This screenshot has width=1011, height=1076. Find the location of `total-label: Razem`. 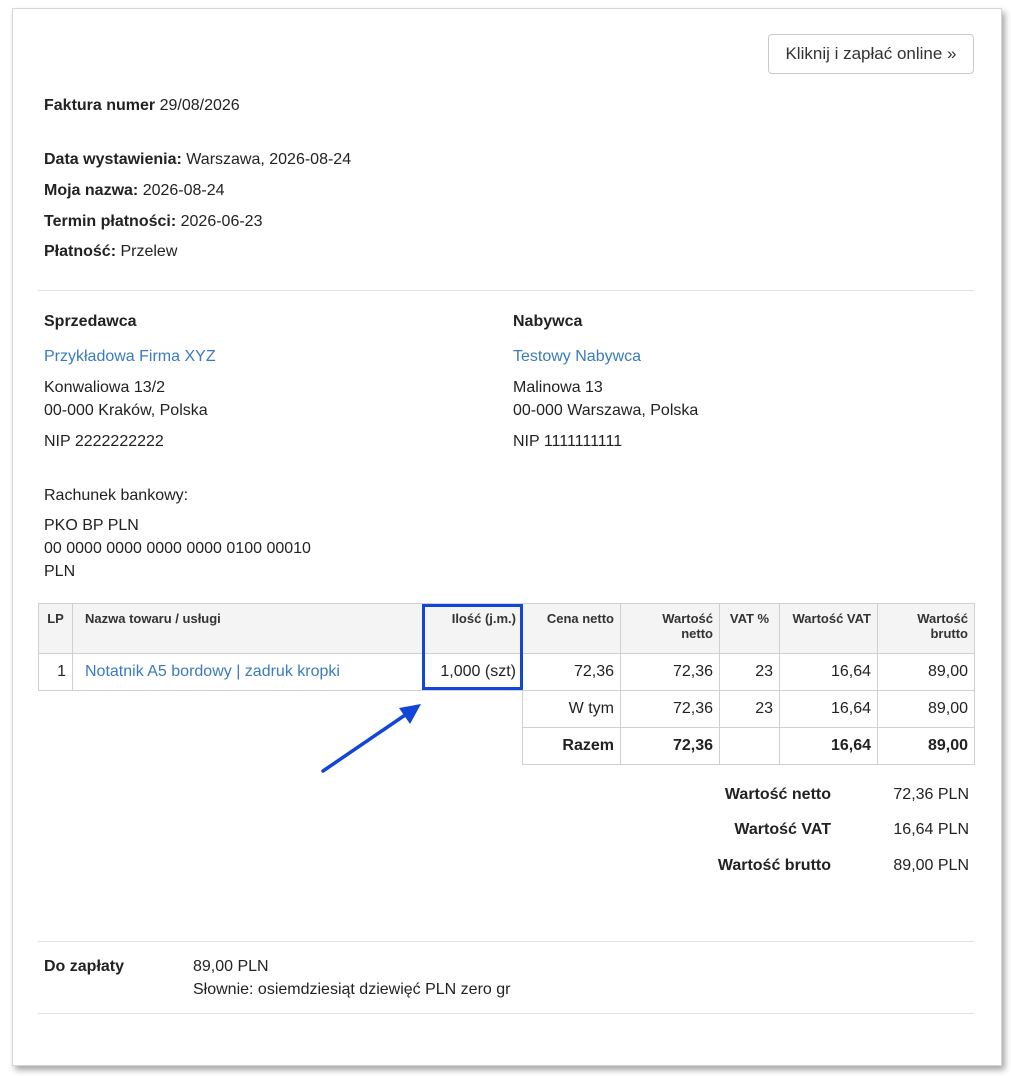

total-label: Razem is located at coordinates (571, 746).